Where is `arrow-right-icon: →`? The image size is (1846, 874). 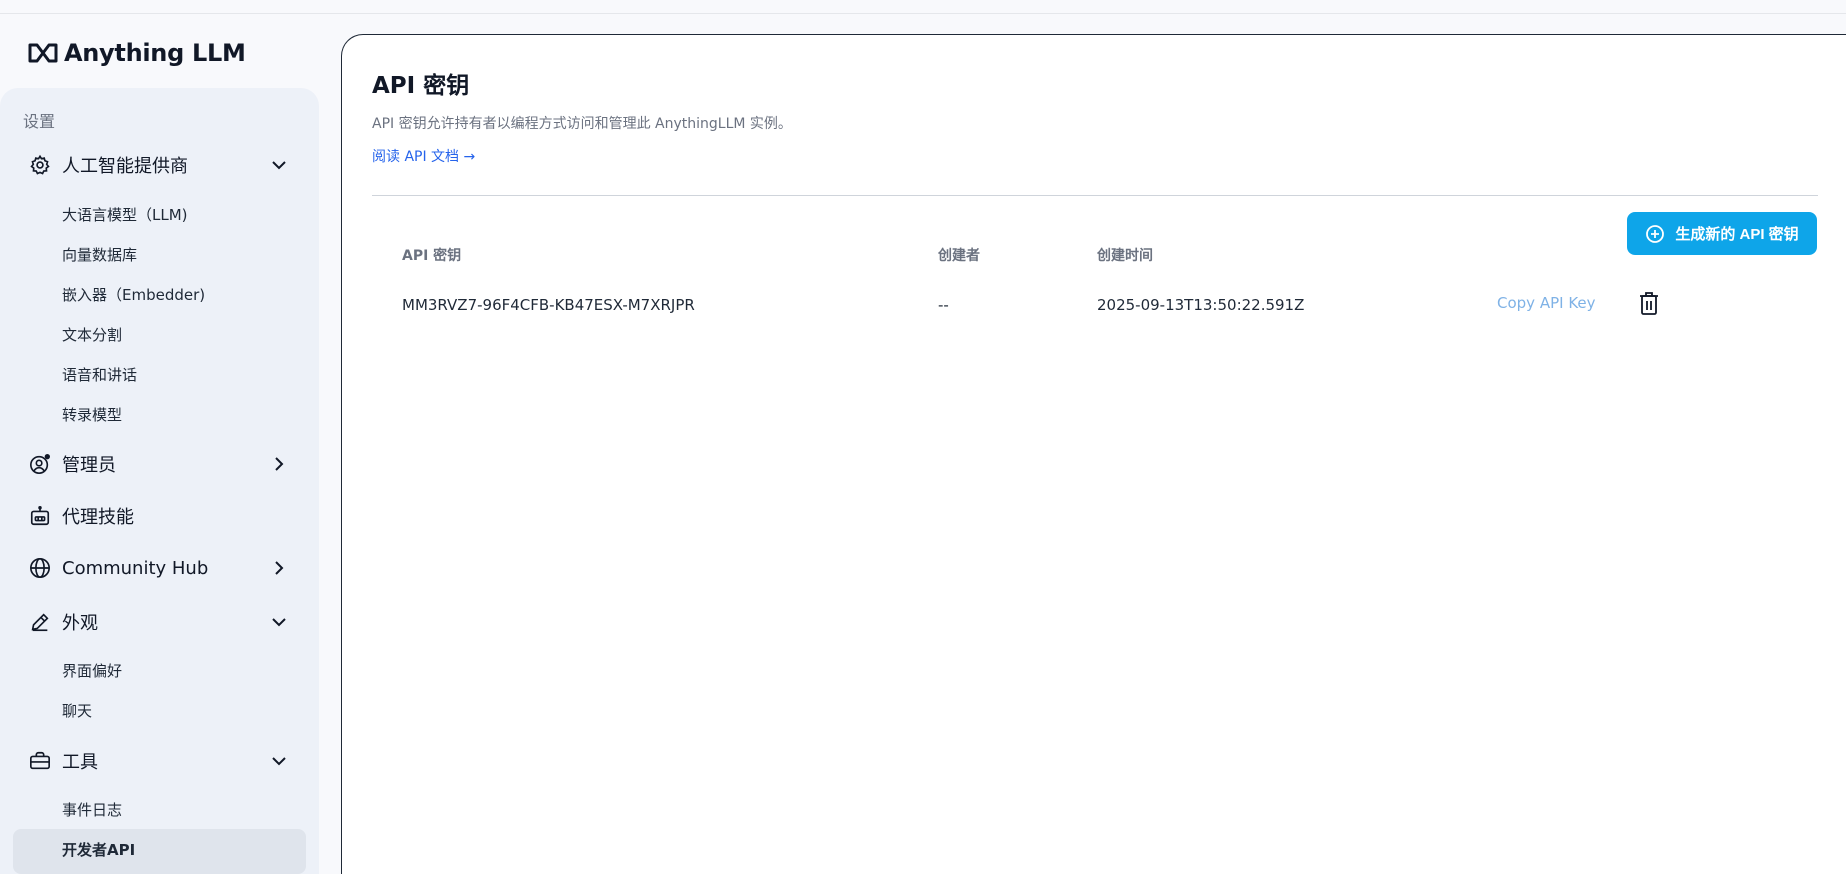
arrow-right-icon: → is located at coordinates (469, 157).